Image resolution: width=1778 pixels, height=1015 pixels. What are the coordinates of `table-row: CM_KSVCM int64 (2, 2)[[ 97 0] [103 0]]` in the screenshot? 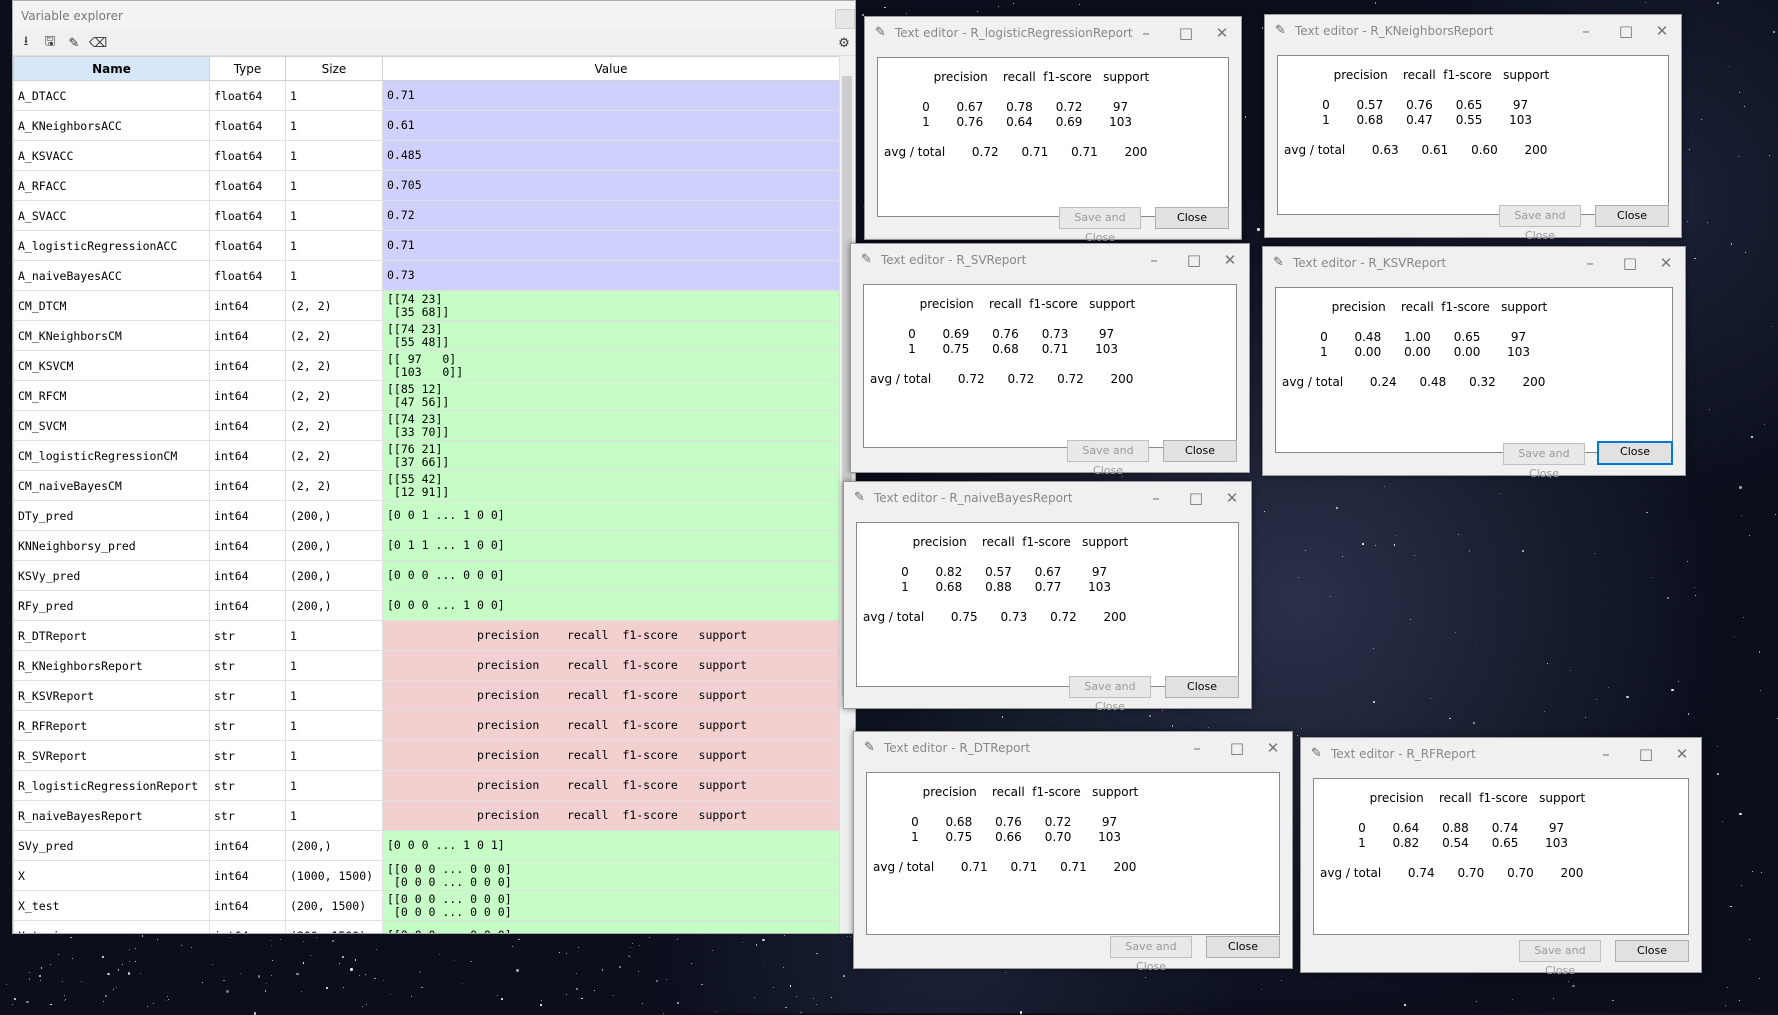 It's located at (426, 365).